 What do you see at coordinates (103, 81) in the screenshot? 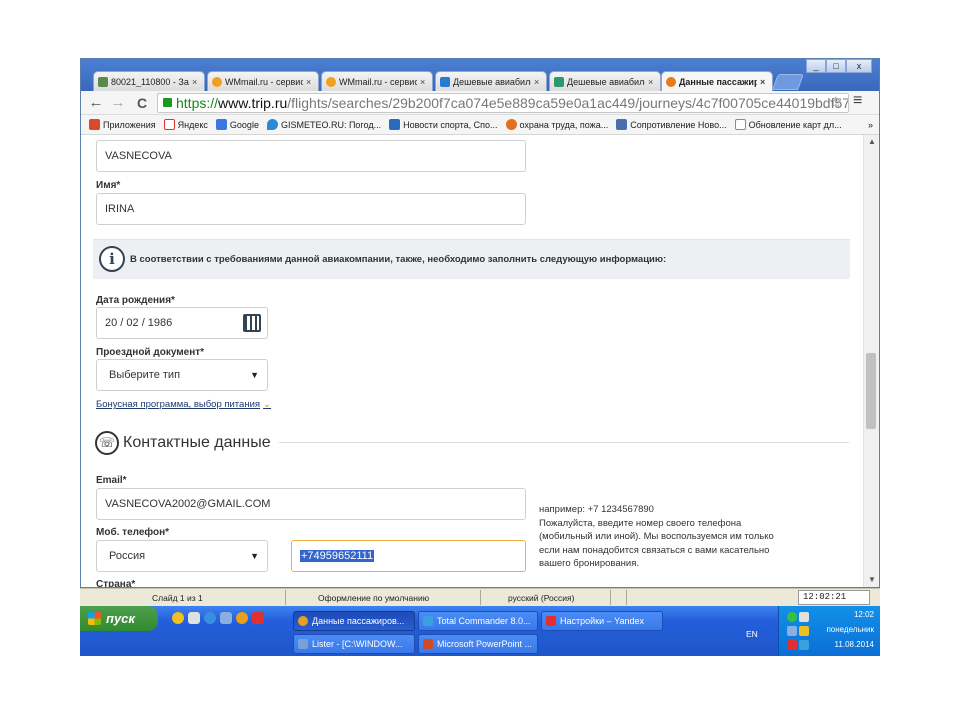
I see `image-icon` at bounding box center [103, 81].